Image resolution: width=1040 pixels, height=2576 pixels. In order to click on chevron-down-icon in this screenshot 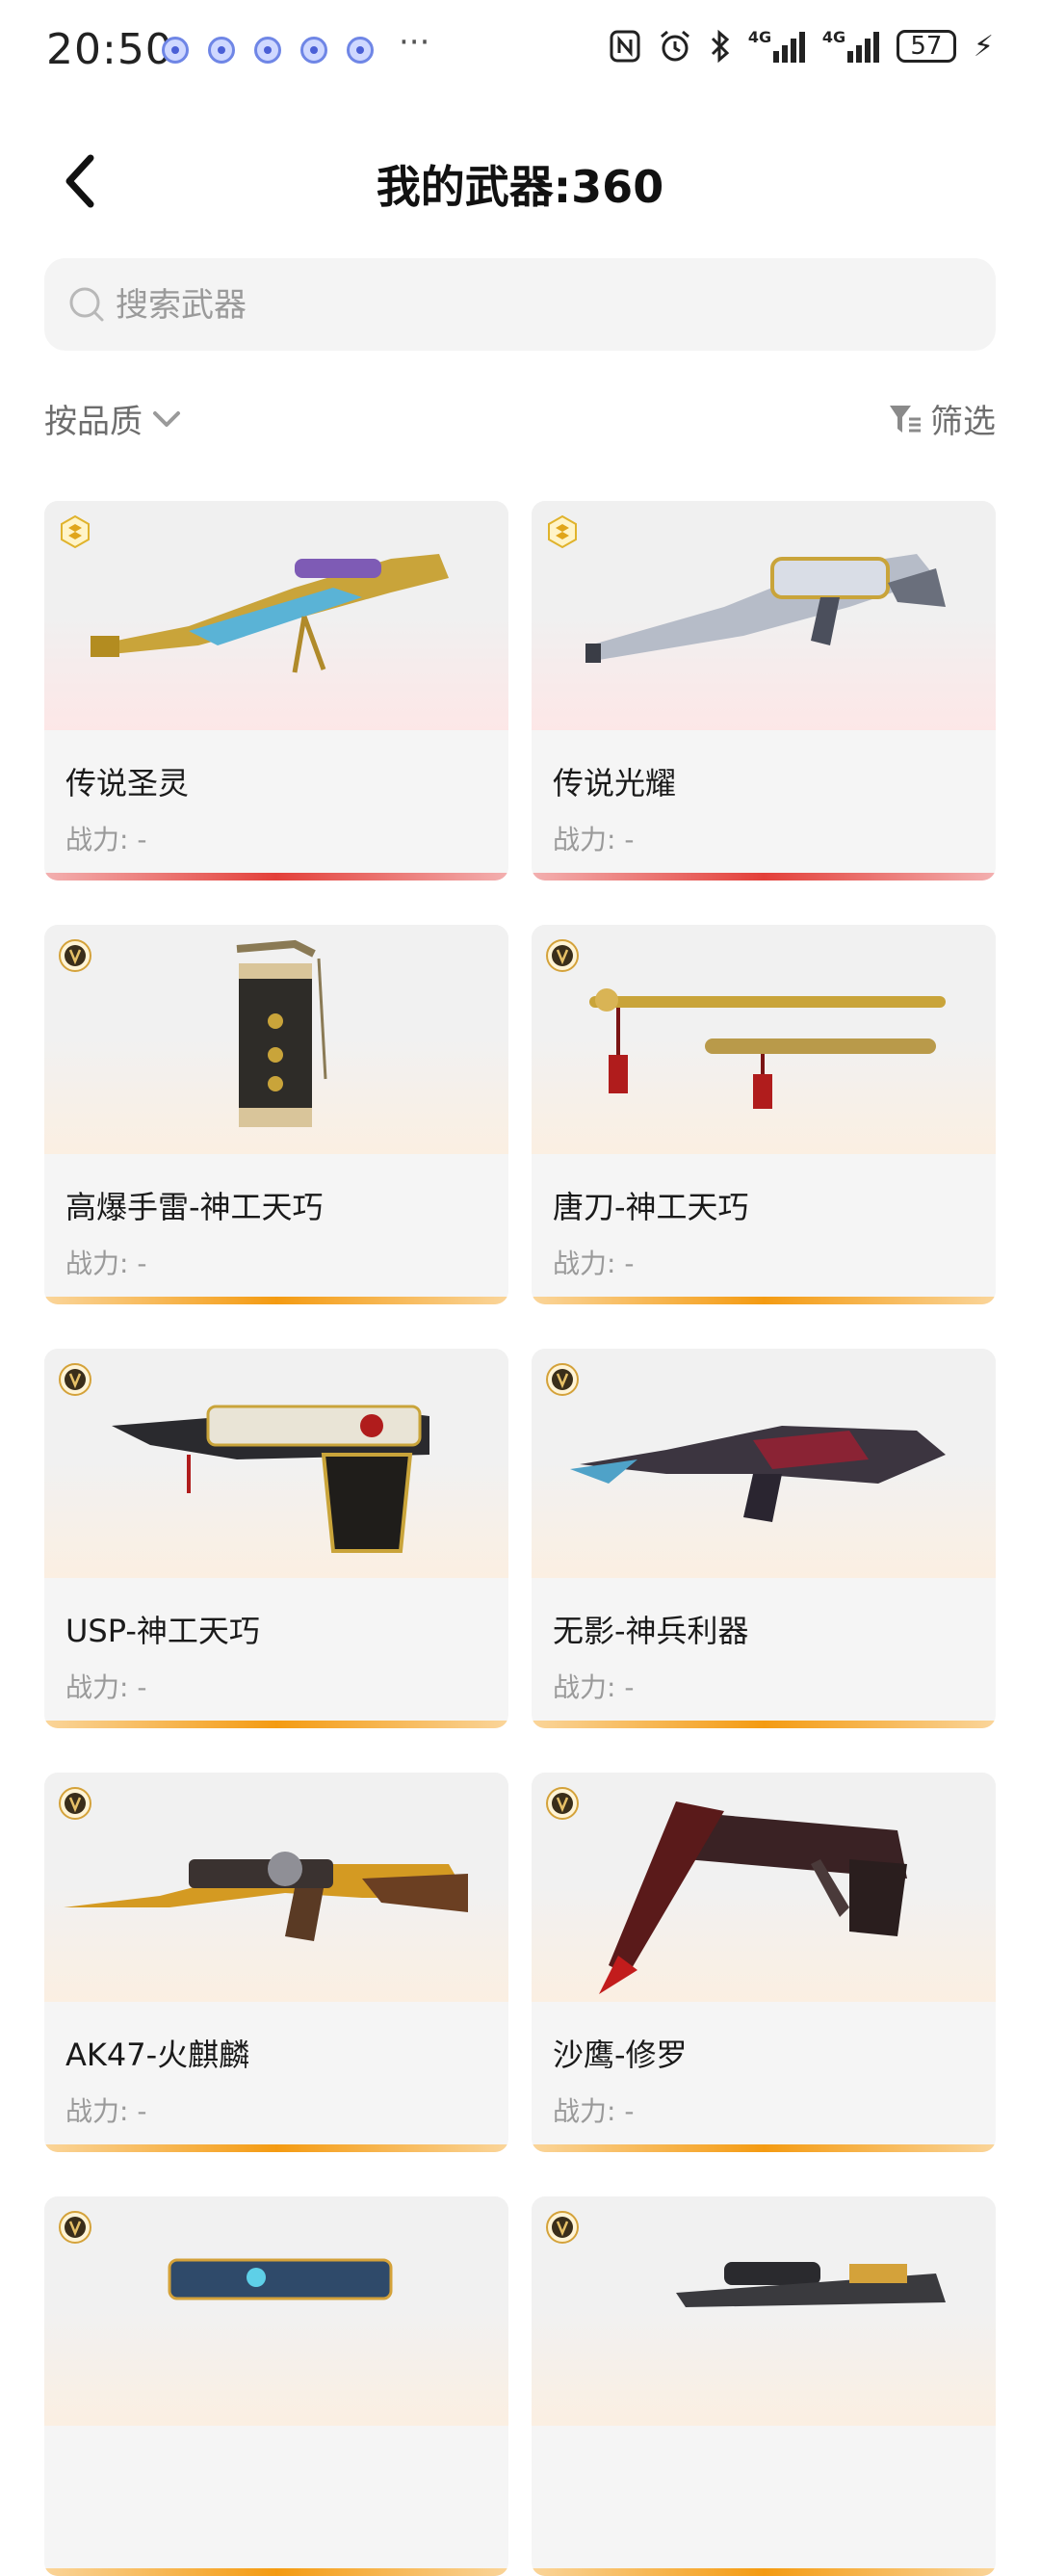, I will do `click(166, 419)`.